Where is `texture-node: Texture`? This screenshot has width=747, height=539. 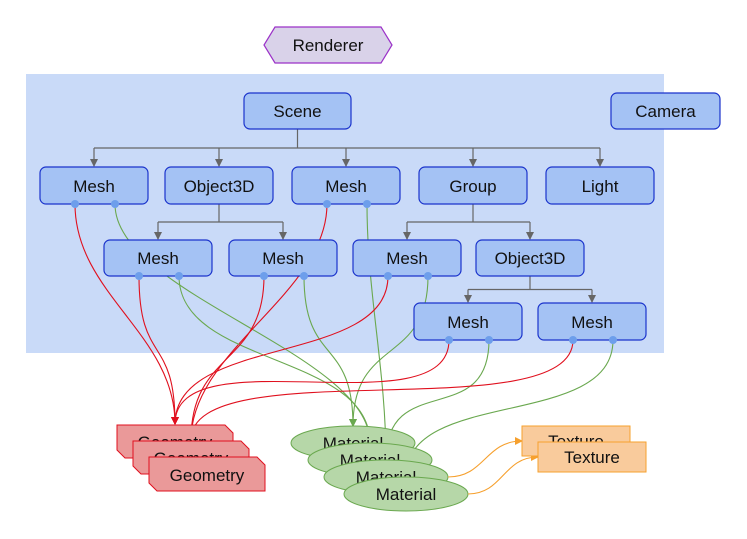
texture-node: Texture is located at coordinates (592, 457).